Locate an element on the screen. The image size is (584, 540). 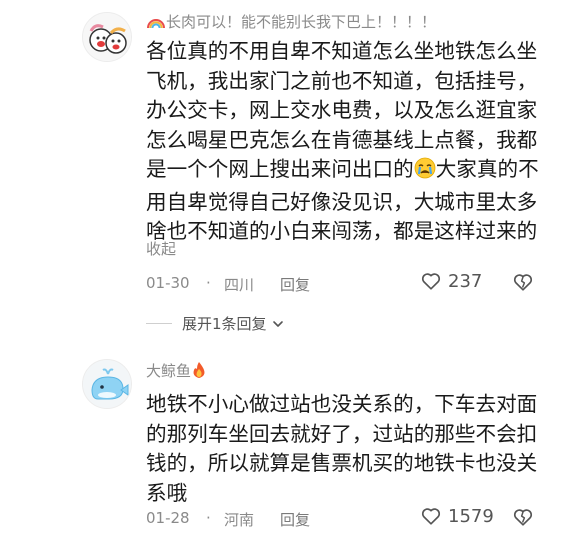
like-count: 237 is located at coordinates (465, 281).